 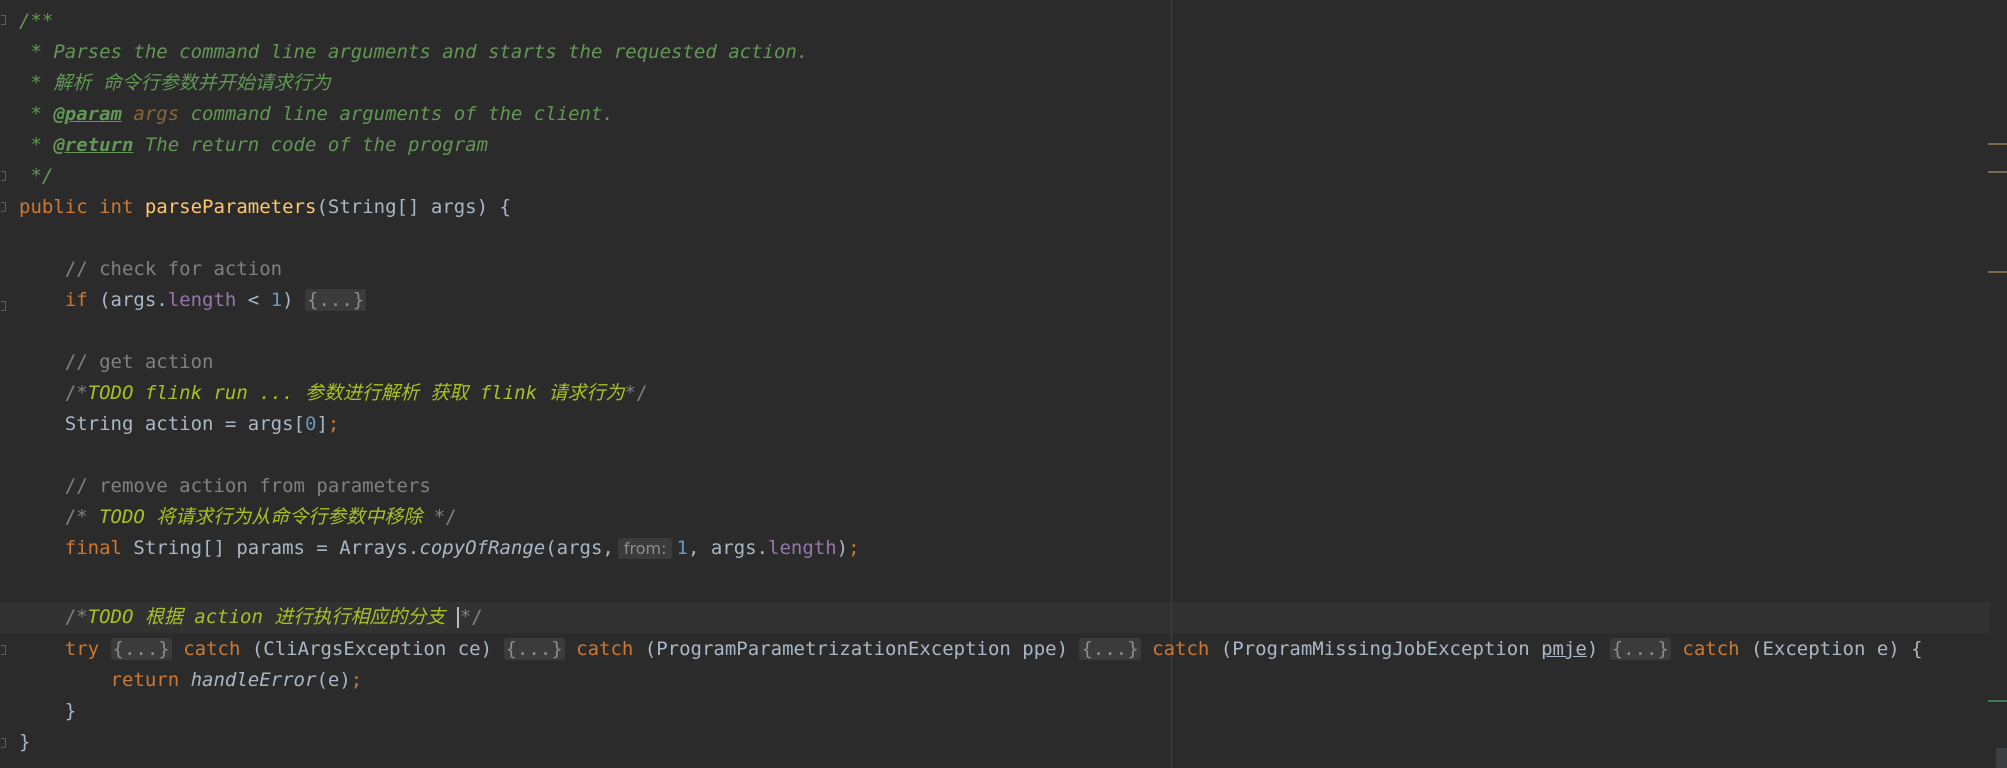 What do you see at coordinates (645, 548) in the screenshot?
I see `parameter-hint: from:` at bounding box center [645, 548].